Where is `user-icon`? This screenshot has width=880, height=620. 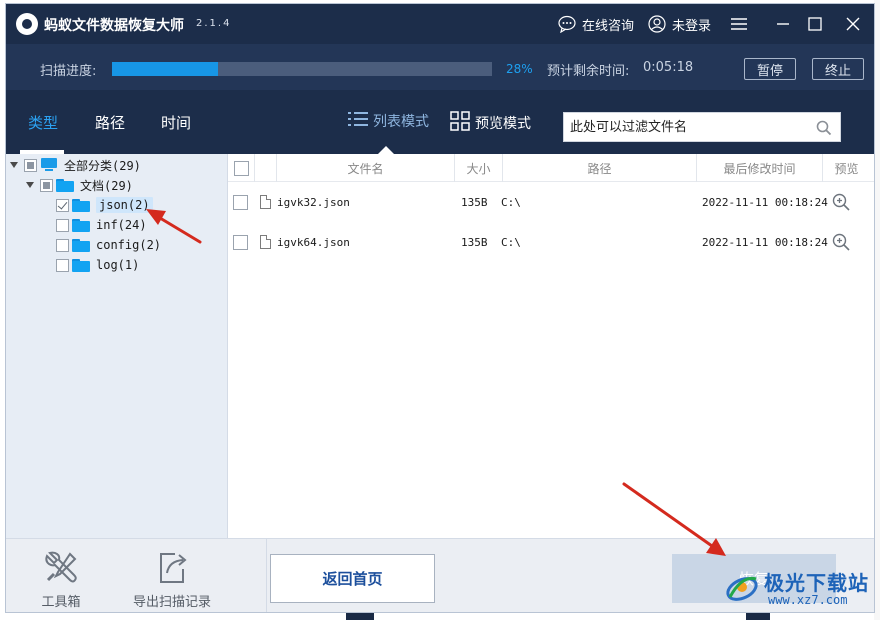 user-icon is located at coordinates (657, 24).